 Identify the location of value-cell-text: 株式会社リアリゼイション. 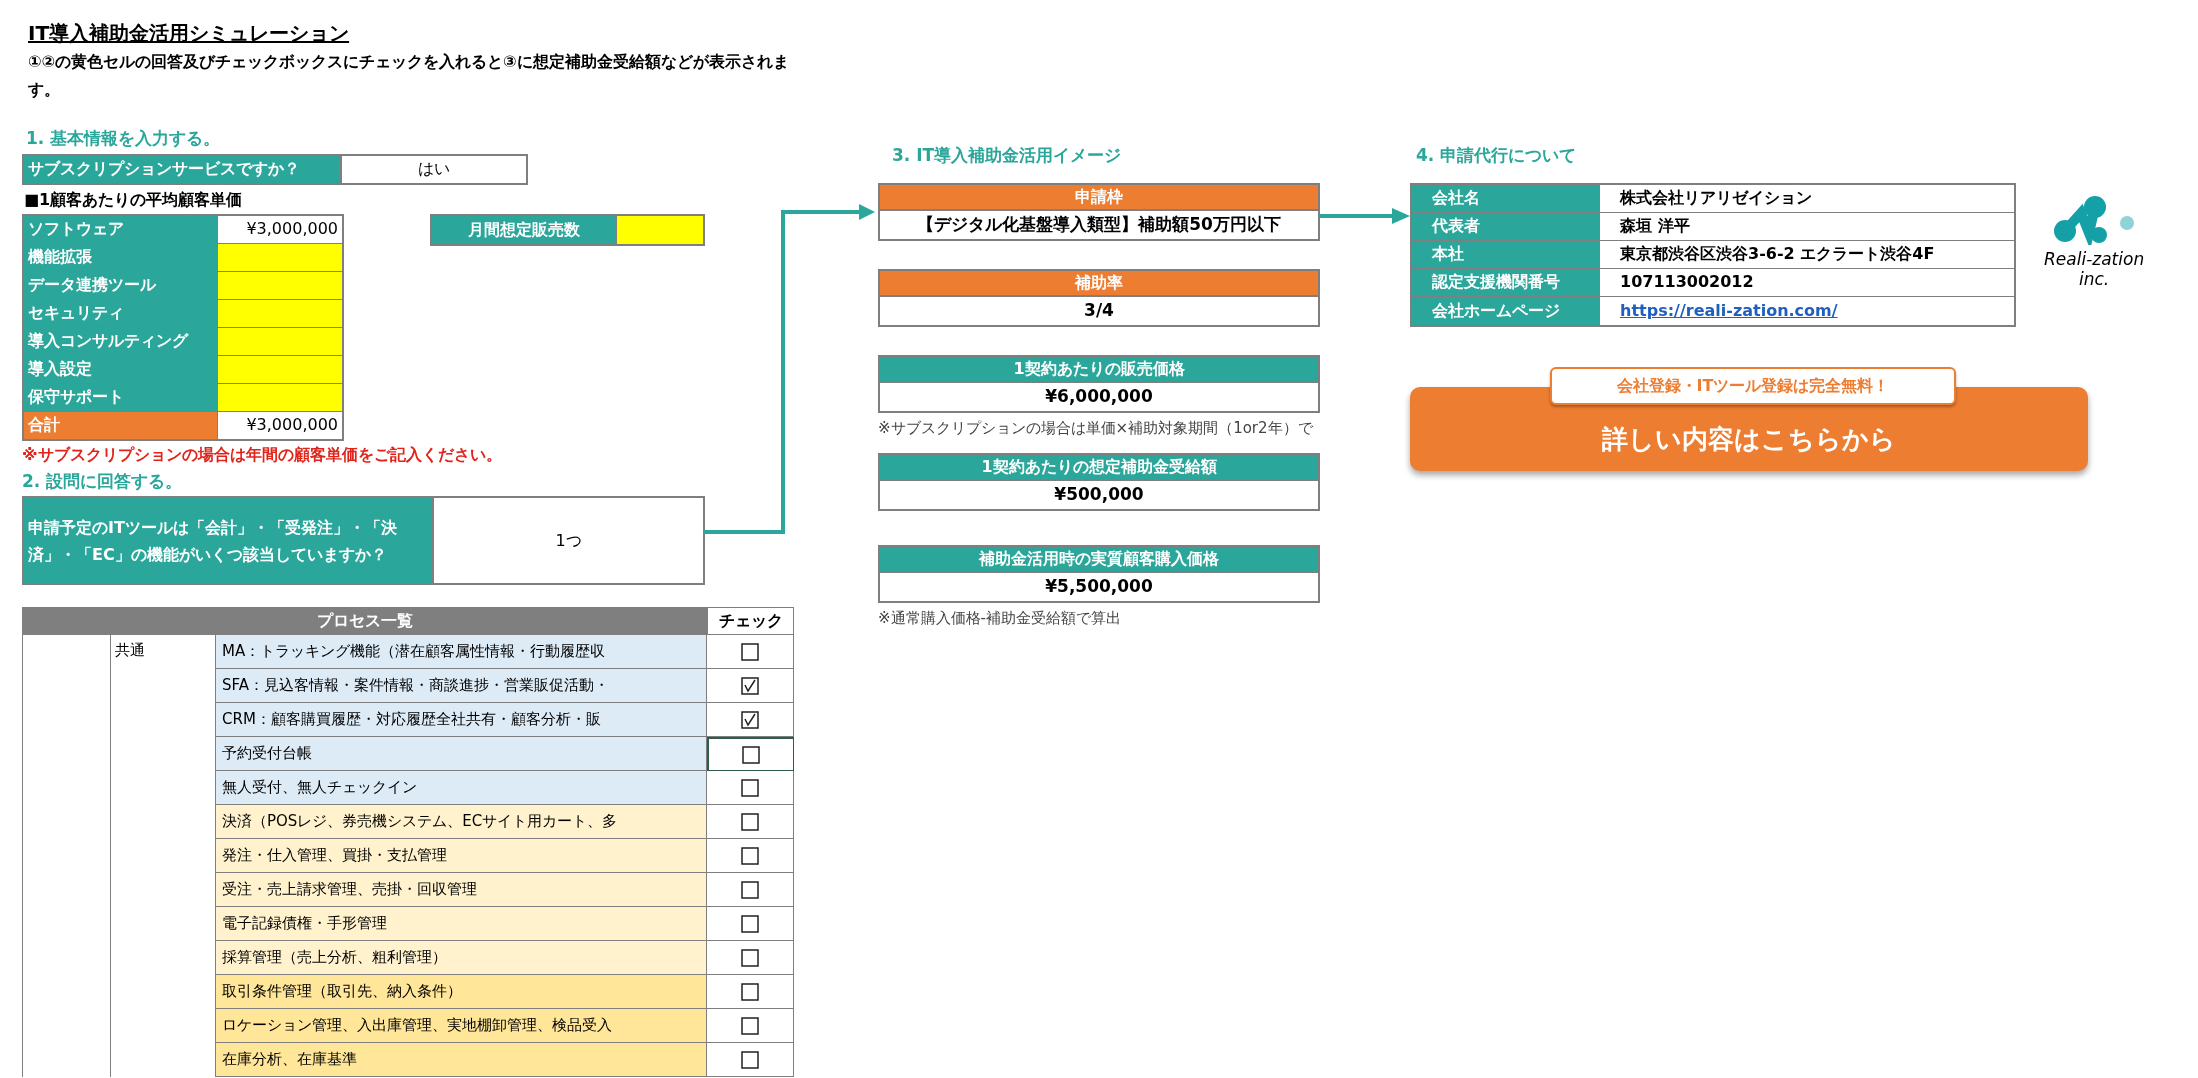
(1715, 198).